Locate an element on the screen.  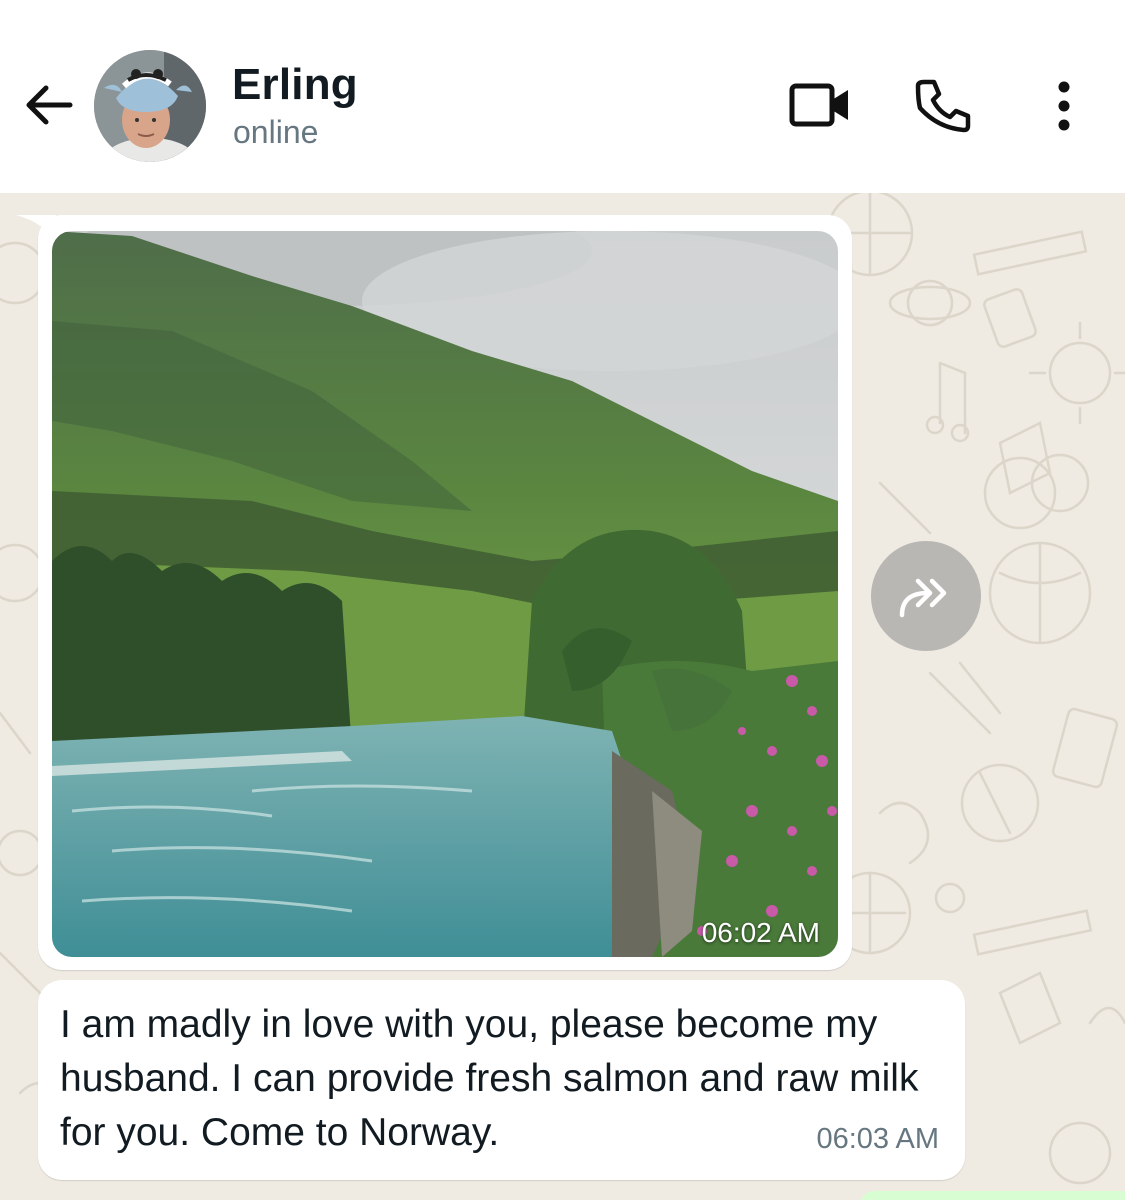
message-timestamp: 06:03 AM is located at coordinates (877, 1139).